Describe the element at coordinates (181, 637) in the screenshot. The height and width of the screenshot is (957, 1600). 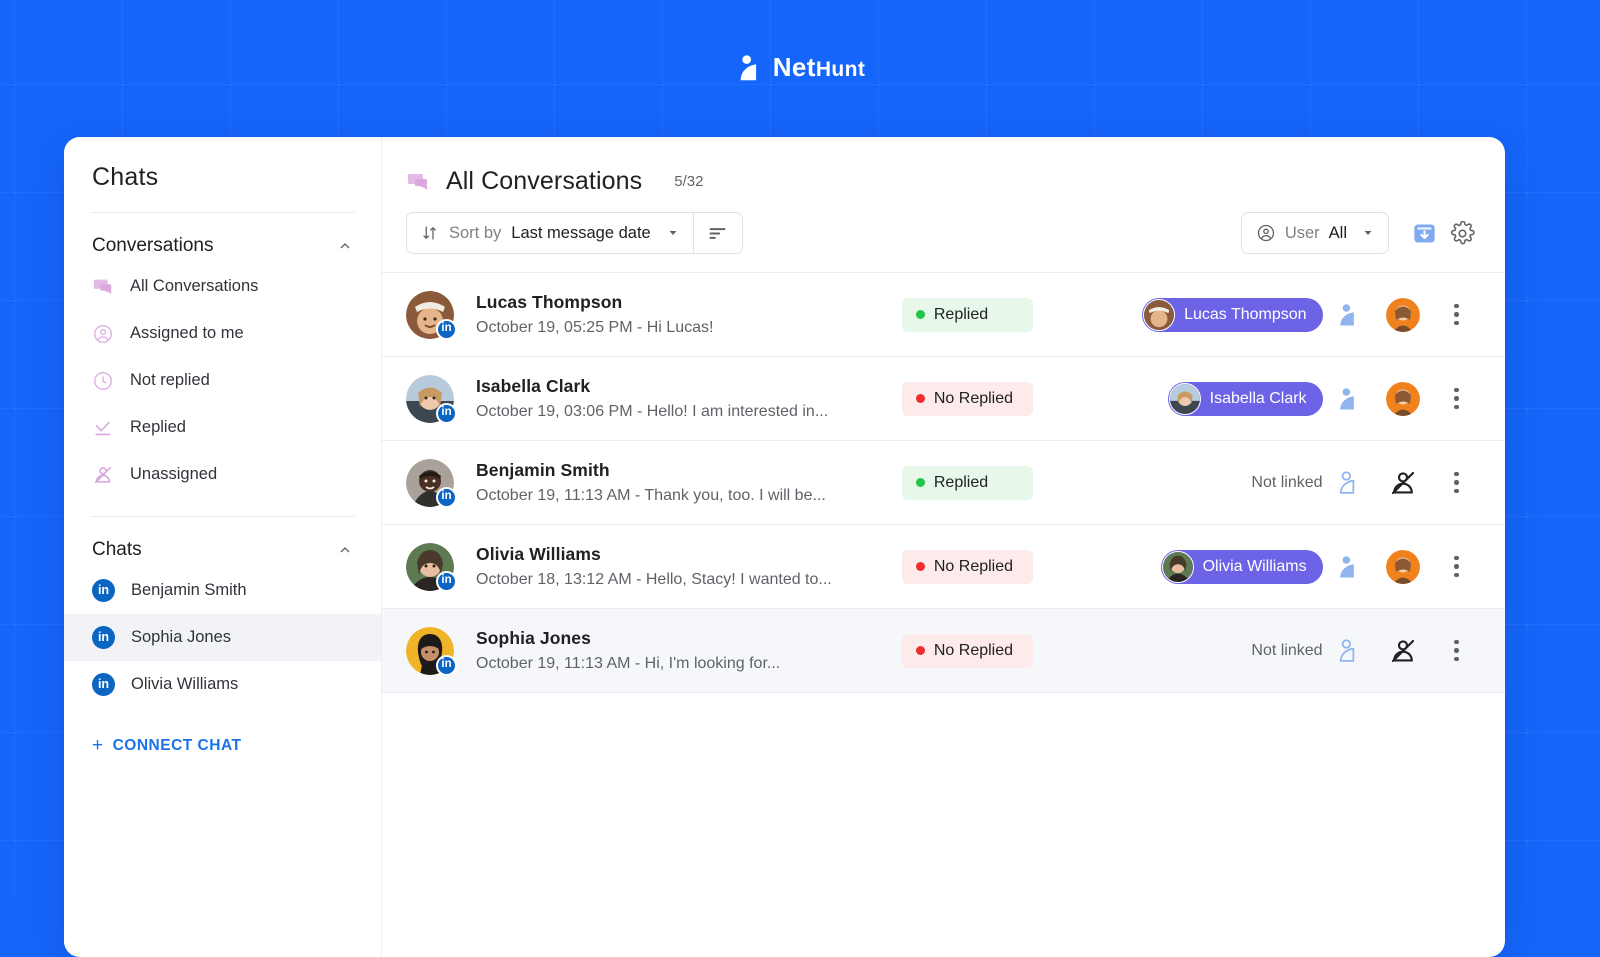
I see `sidebar-chat-label: Sophia Jones` at that location.